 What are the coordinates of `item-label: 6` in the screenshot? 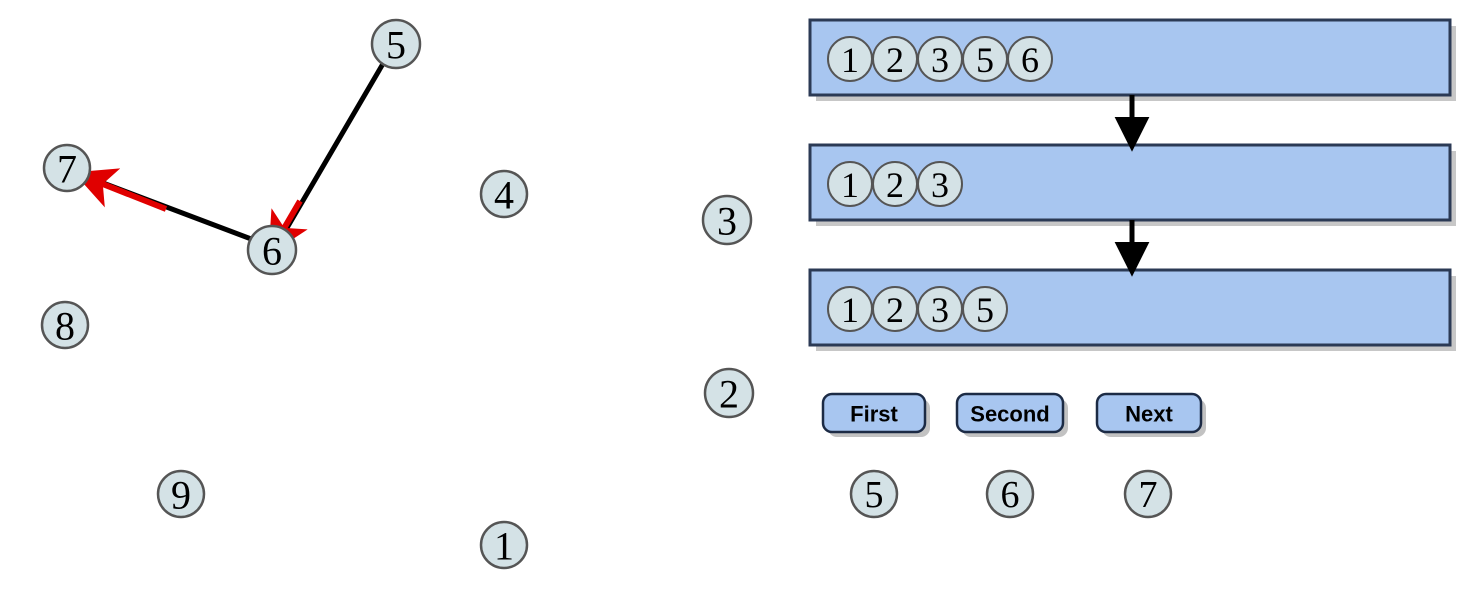 It's located at (1030, 60).